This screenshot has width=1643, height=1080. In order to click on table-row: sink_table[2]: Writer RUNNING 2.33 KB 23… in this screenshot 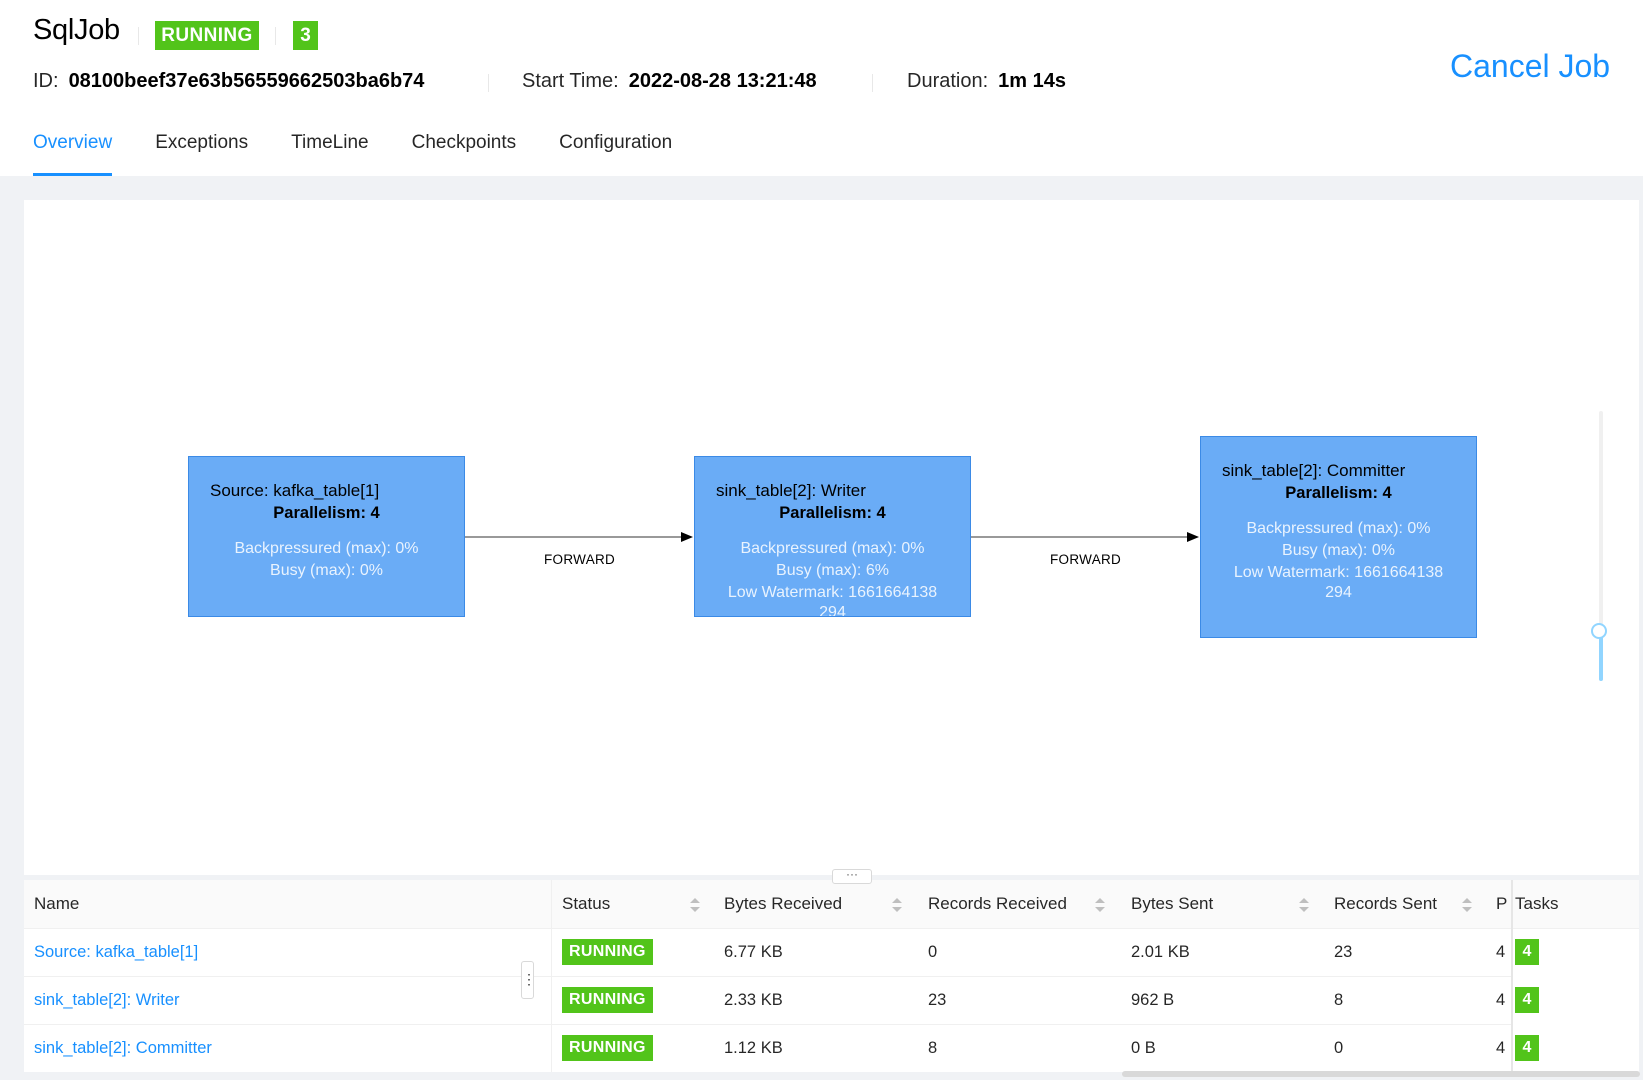, I will do `click(831, 1000)`.